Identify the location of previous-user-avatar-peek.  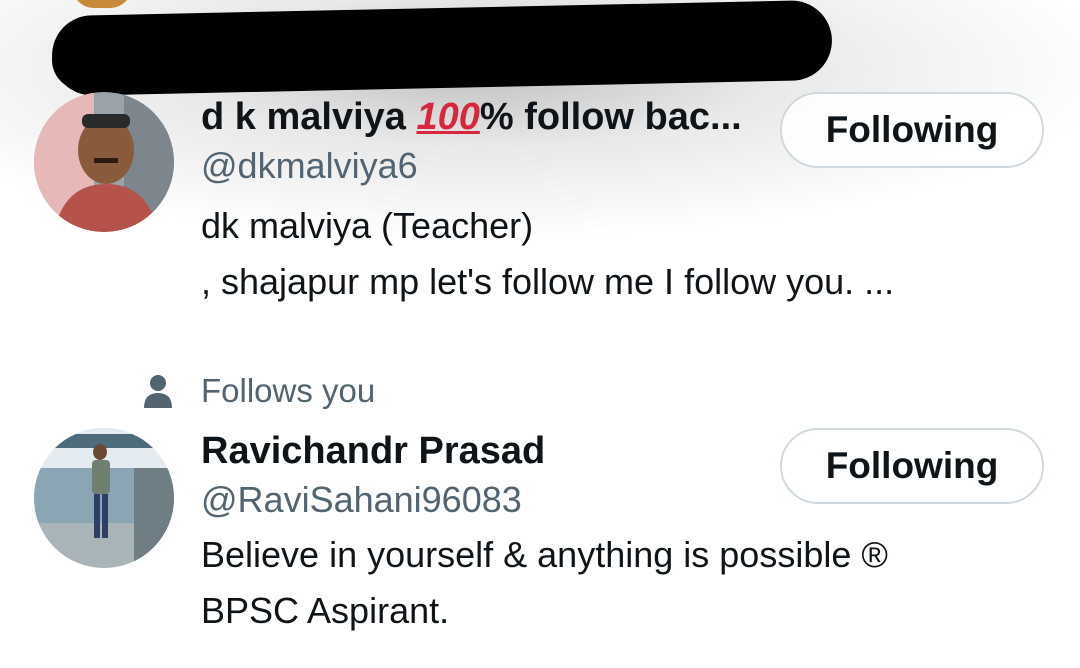
(102, 4).